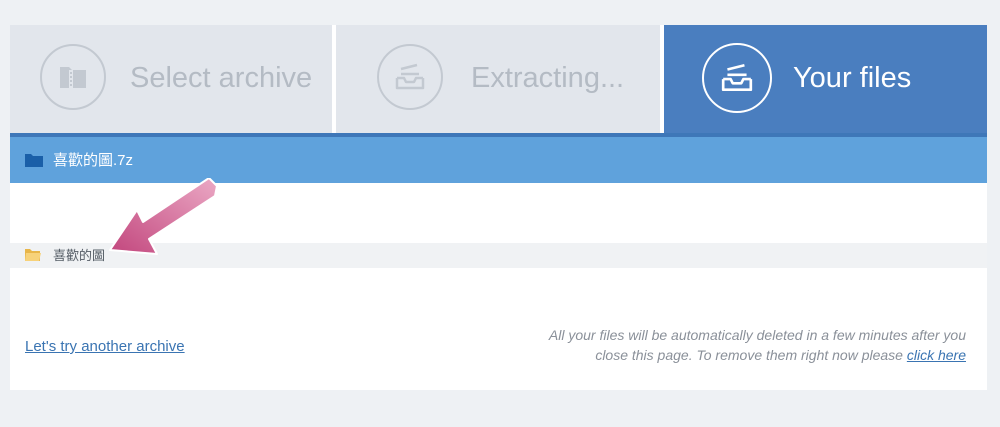  What do you see at coordinates (498, 158) in the screenshot?
I see `archive-breadcrumb: 喜歡的圖.7z` at bounding box center [498, 158].